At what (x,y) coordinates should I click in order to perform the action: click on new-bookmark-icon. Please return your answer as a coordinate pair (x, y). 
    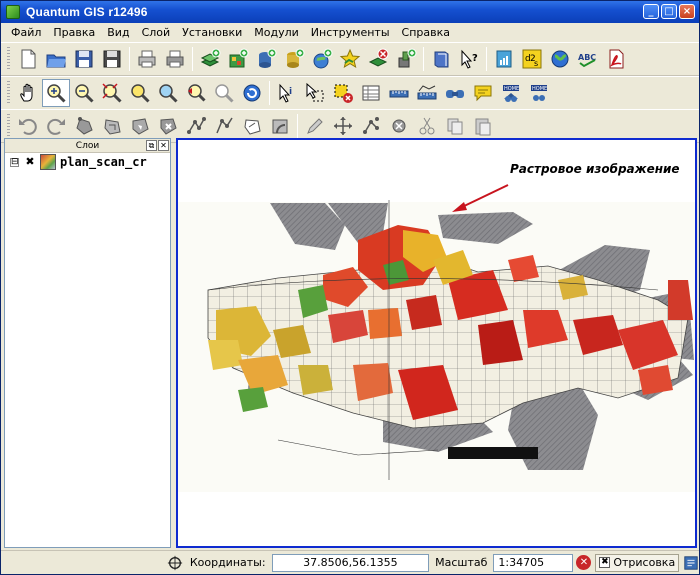
    Looking at the image, I should click on (455, 93).